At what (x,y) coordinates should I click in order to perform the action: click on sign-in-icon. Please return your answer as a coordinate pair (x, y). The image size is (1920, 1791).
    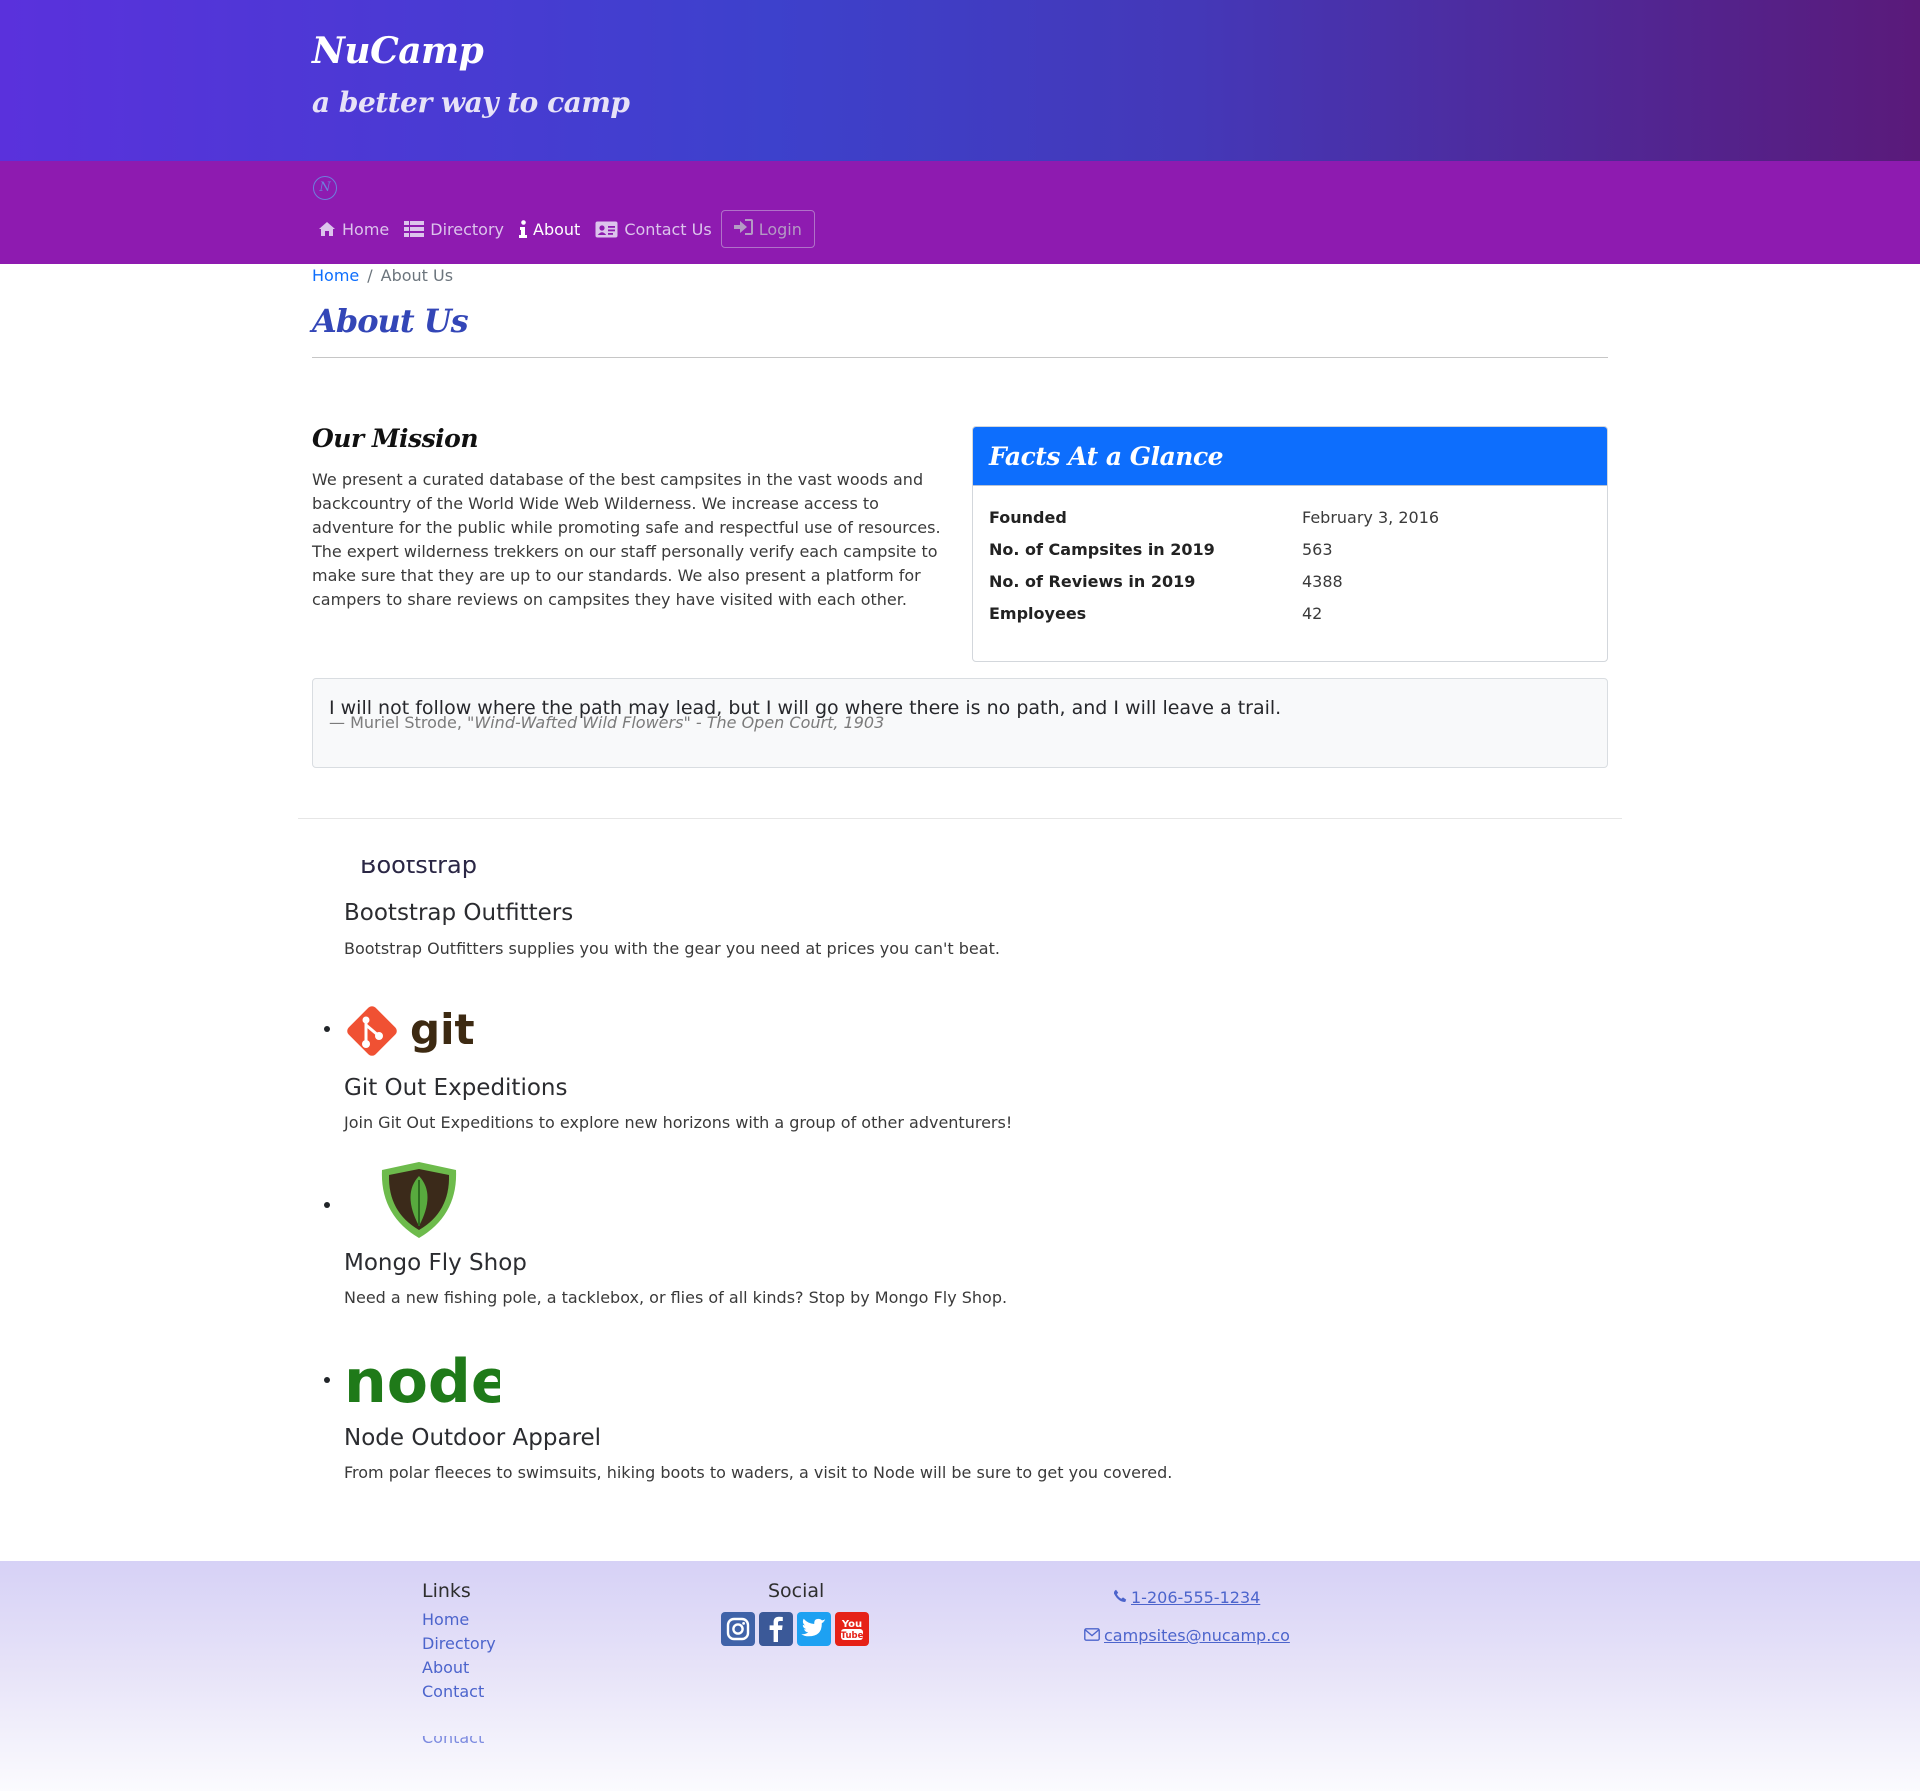
    Looking at the image, I should click on (743, 229).